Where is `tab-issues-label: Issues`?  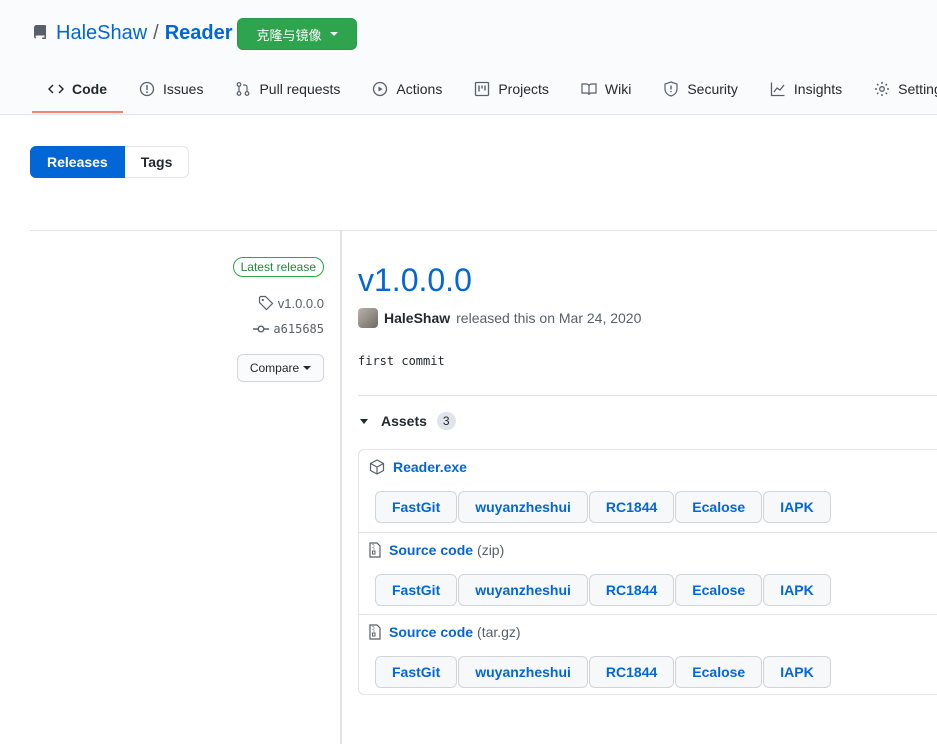
tab-issues-label: Issues is located at coordinates (183, 89).